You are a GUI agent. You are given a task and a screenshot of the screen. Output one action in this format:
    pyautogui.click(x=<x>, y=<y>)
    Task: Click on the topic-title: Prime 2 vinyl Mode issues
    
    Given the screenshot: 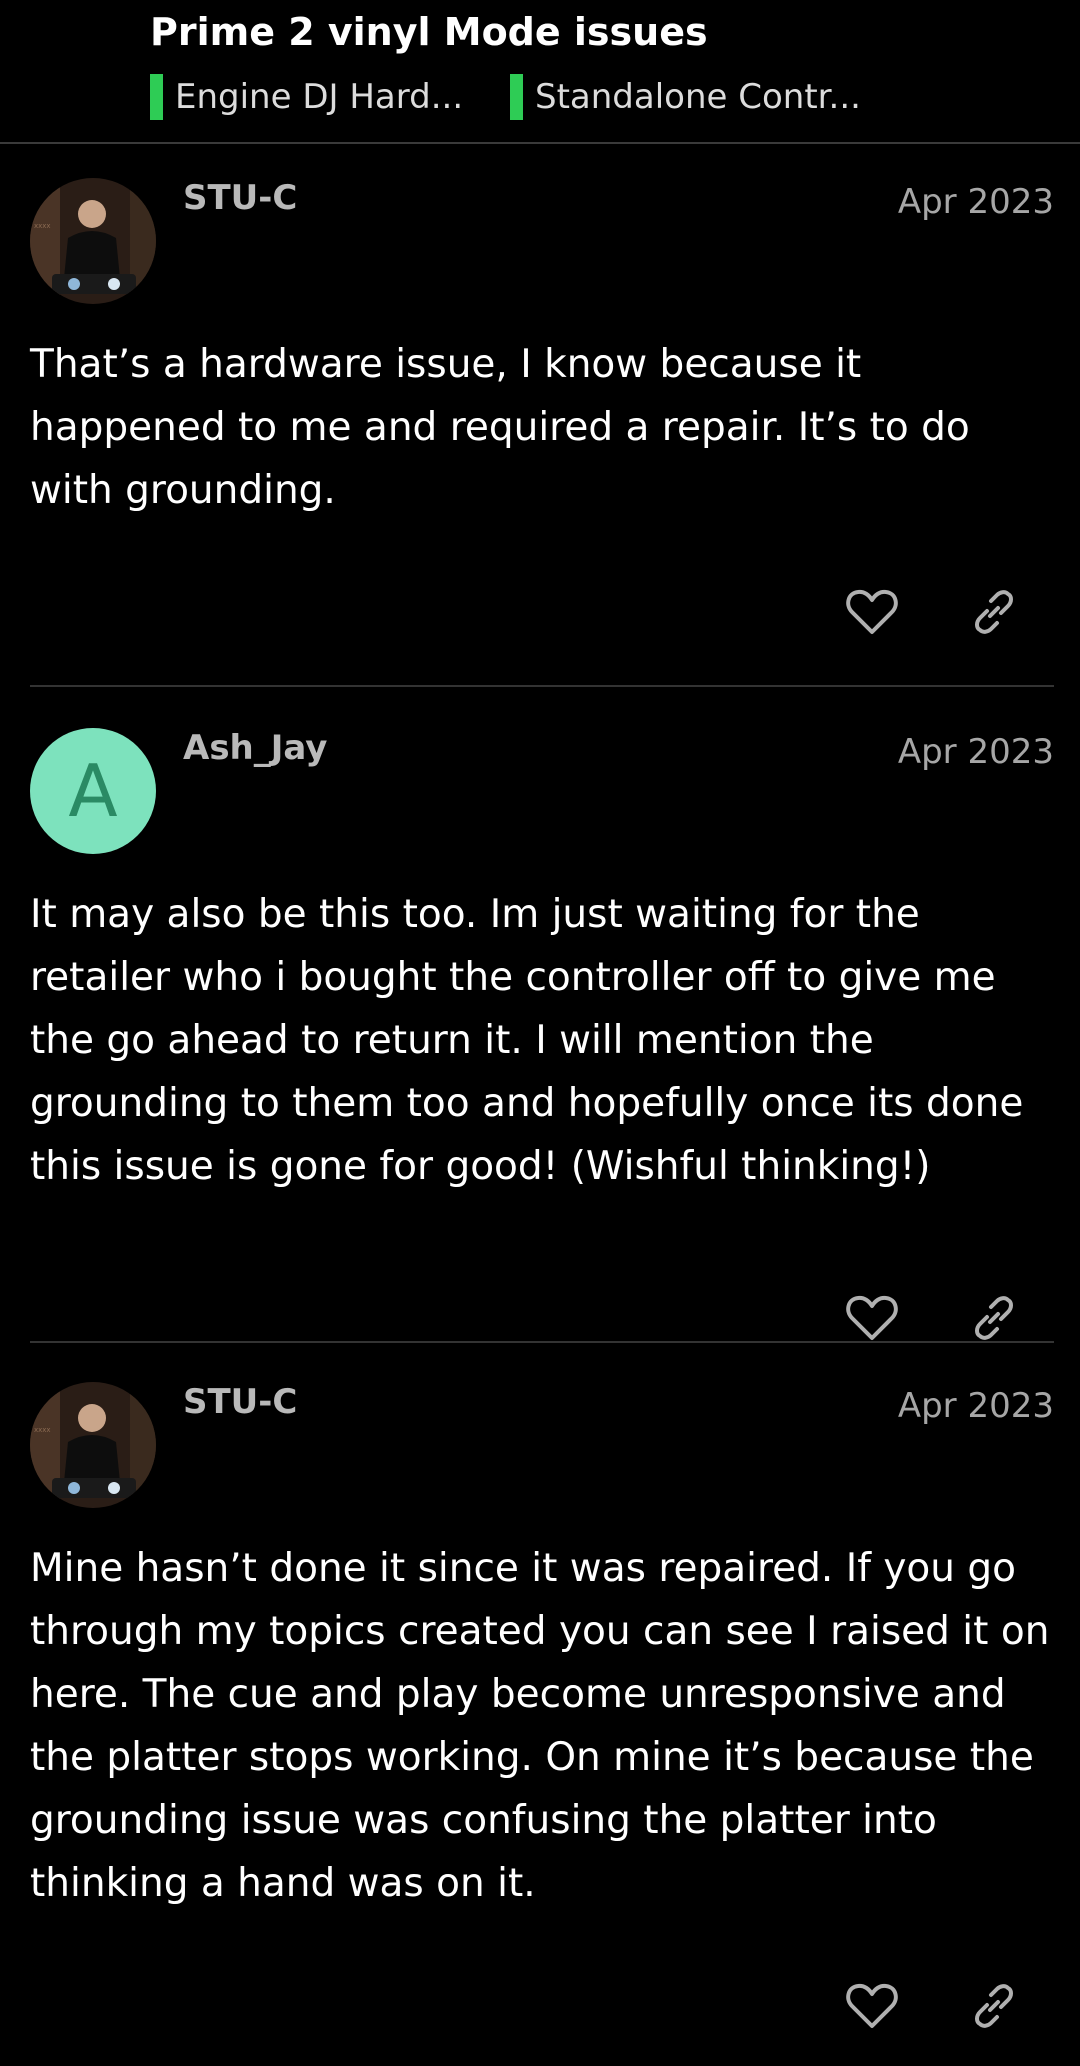 What is the action you would take?
    pyautogui.click(x=429, y=32)
    